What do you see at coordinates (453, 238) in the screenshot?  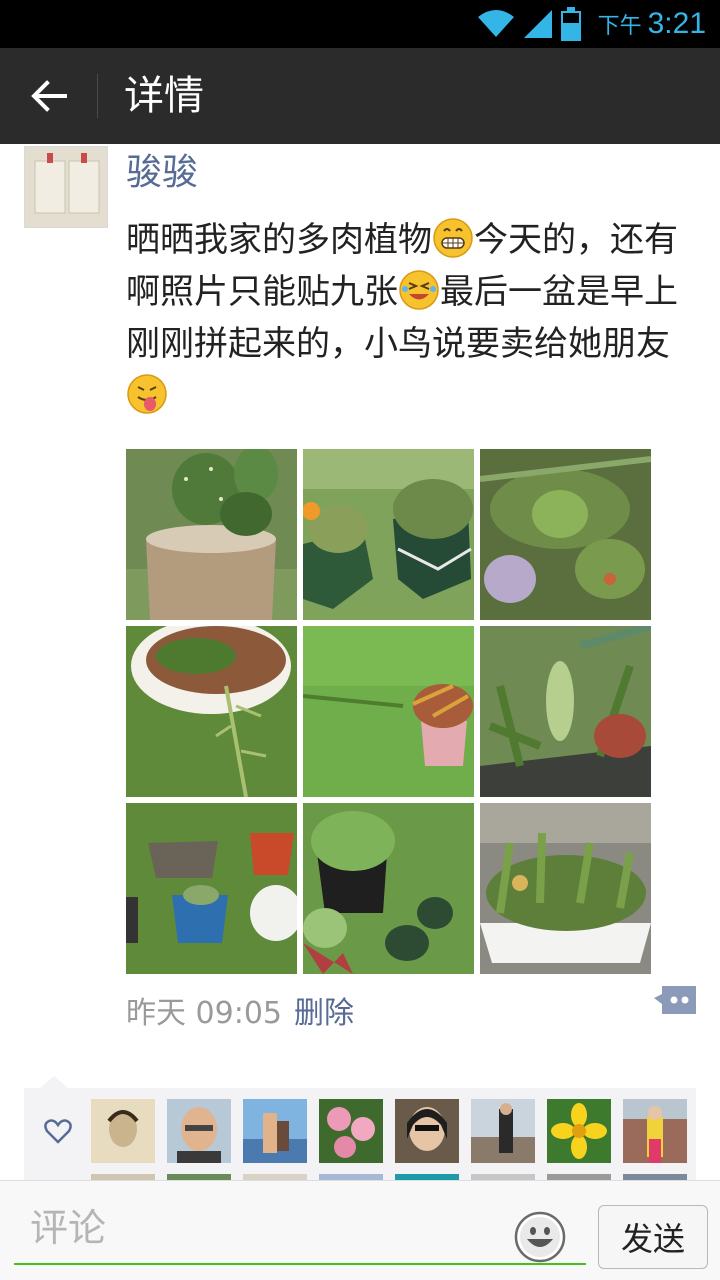 I see `grin-emoji-icon` at bounding box center [453, 238].